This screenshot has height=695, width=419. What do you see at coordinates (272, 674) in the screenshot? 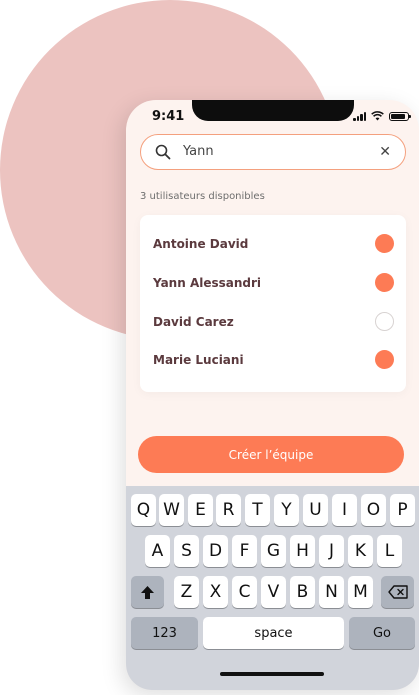
I see `home-indicator` at bounding box center [272, 674].